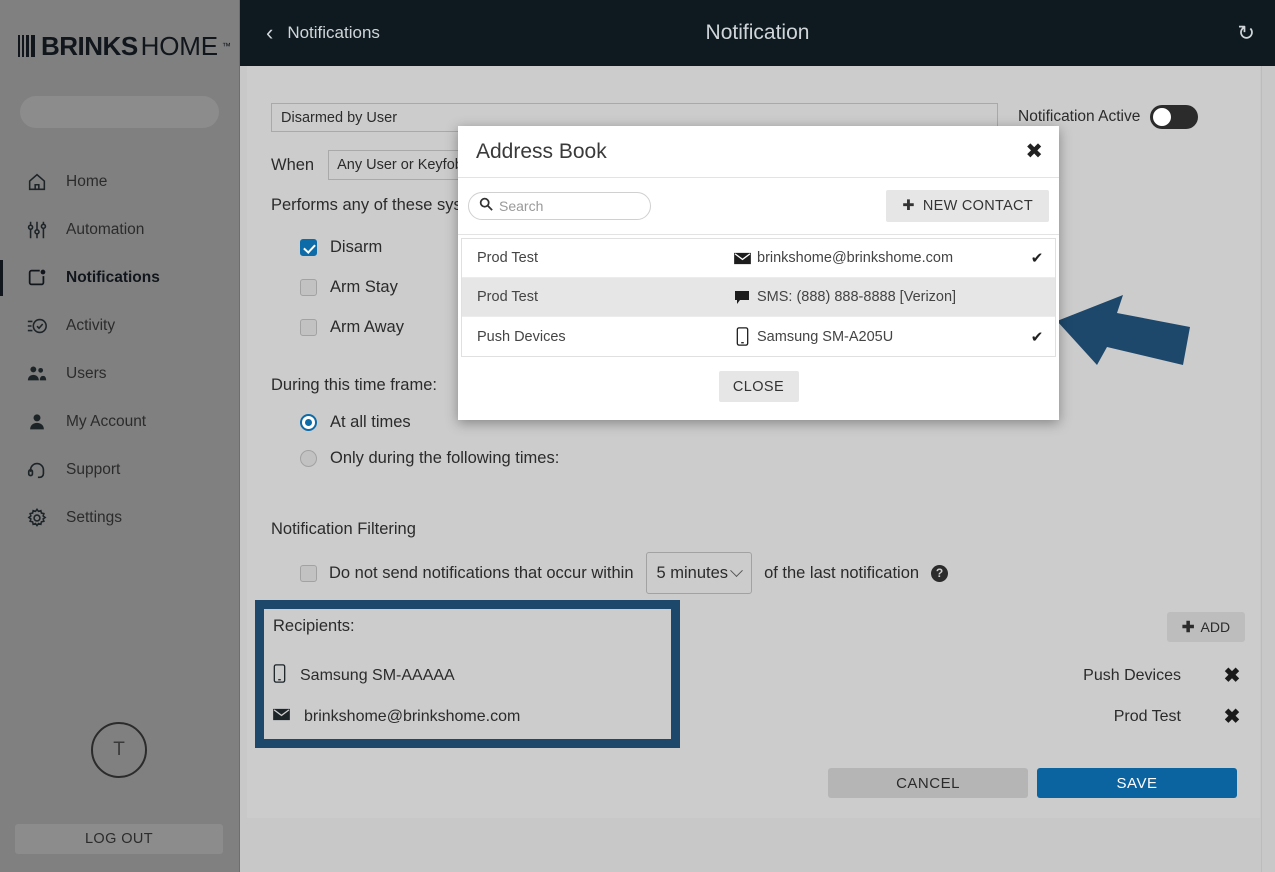  What do you see at coordinates (412, 716) in the screenshot?
I see `recipient-value: brinkshome@brinkshome.com` at bounding box center [412, 716].